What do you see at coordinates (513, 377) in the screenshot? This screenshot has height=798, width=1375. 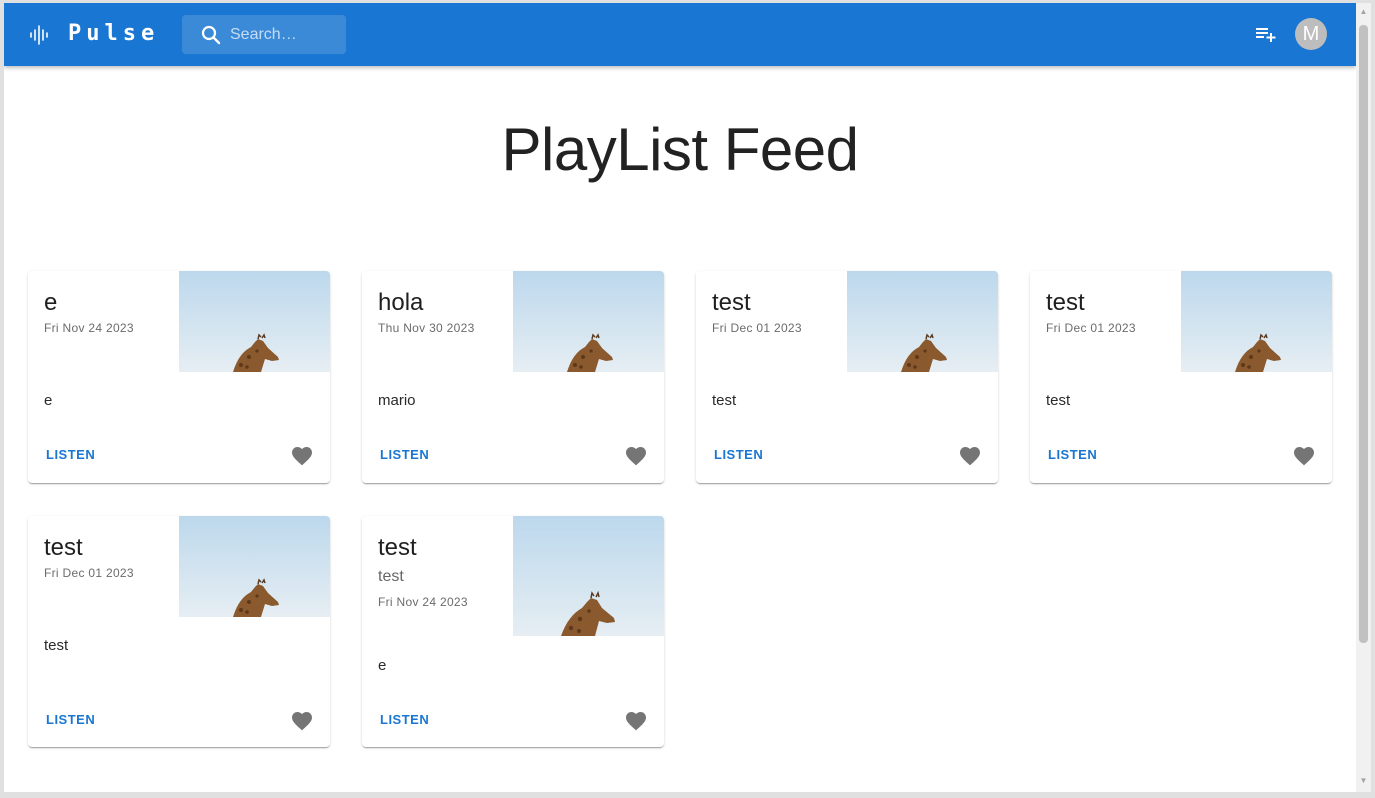 I see `playlist-card: hola Thu Nov 30 2023 mario LISTEN` at bounding box center [513, 377].